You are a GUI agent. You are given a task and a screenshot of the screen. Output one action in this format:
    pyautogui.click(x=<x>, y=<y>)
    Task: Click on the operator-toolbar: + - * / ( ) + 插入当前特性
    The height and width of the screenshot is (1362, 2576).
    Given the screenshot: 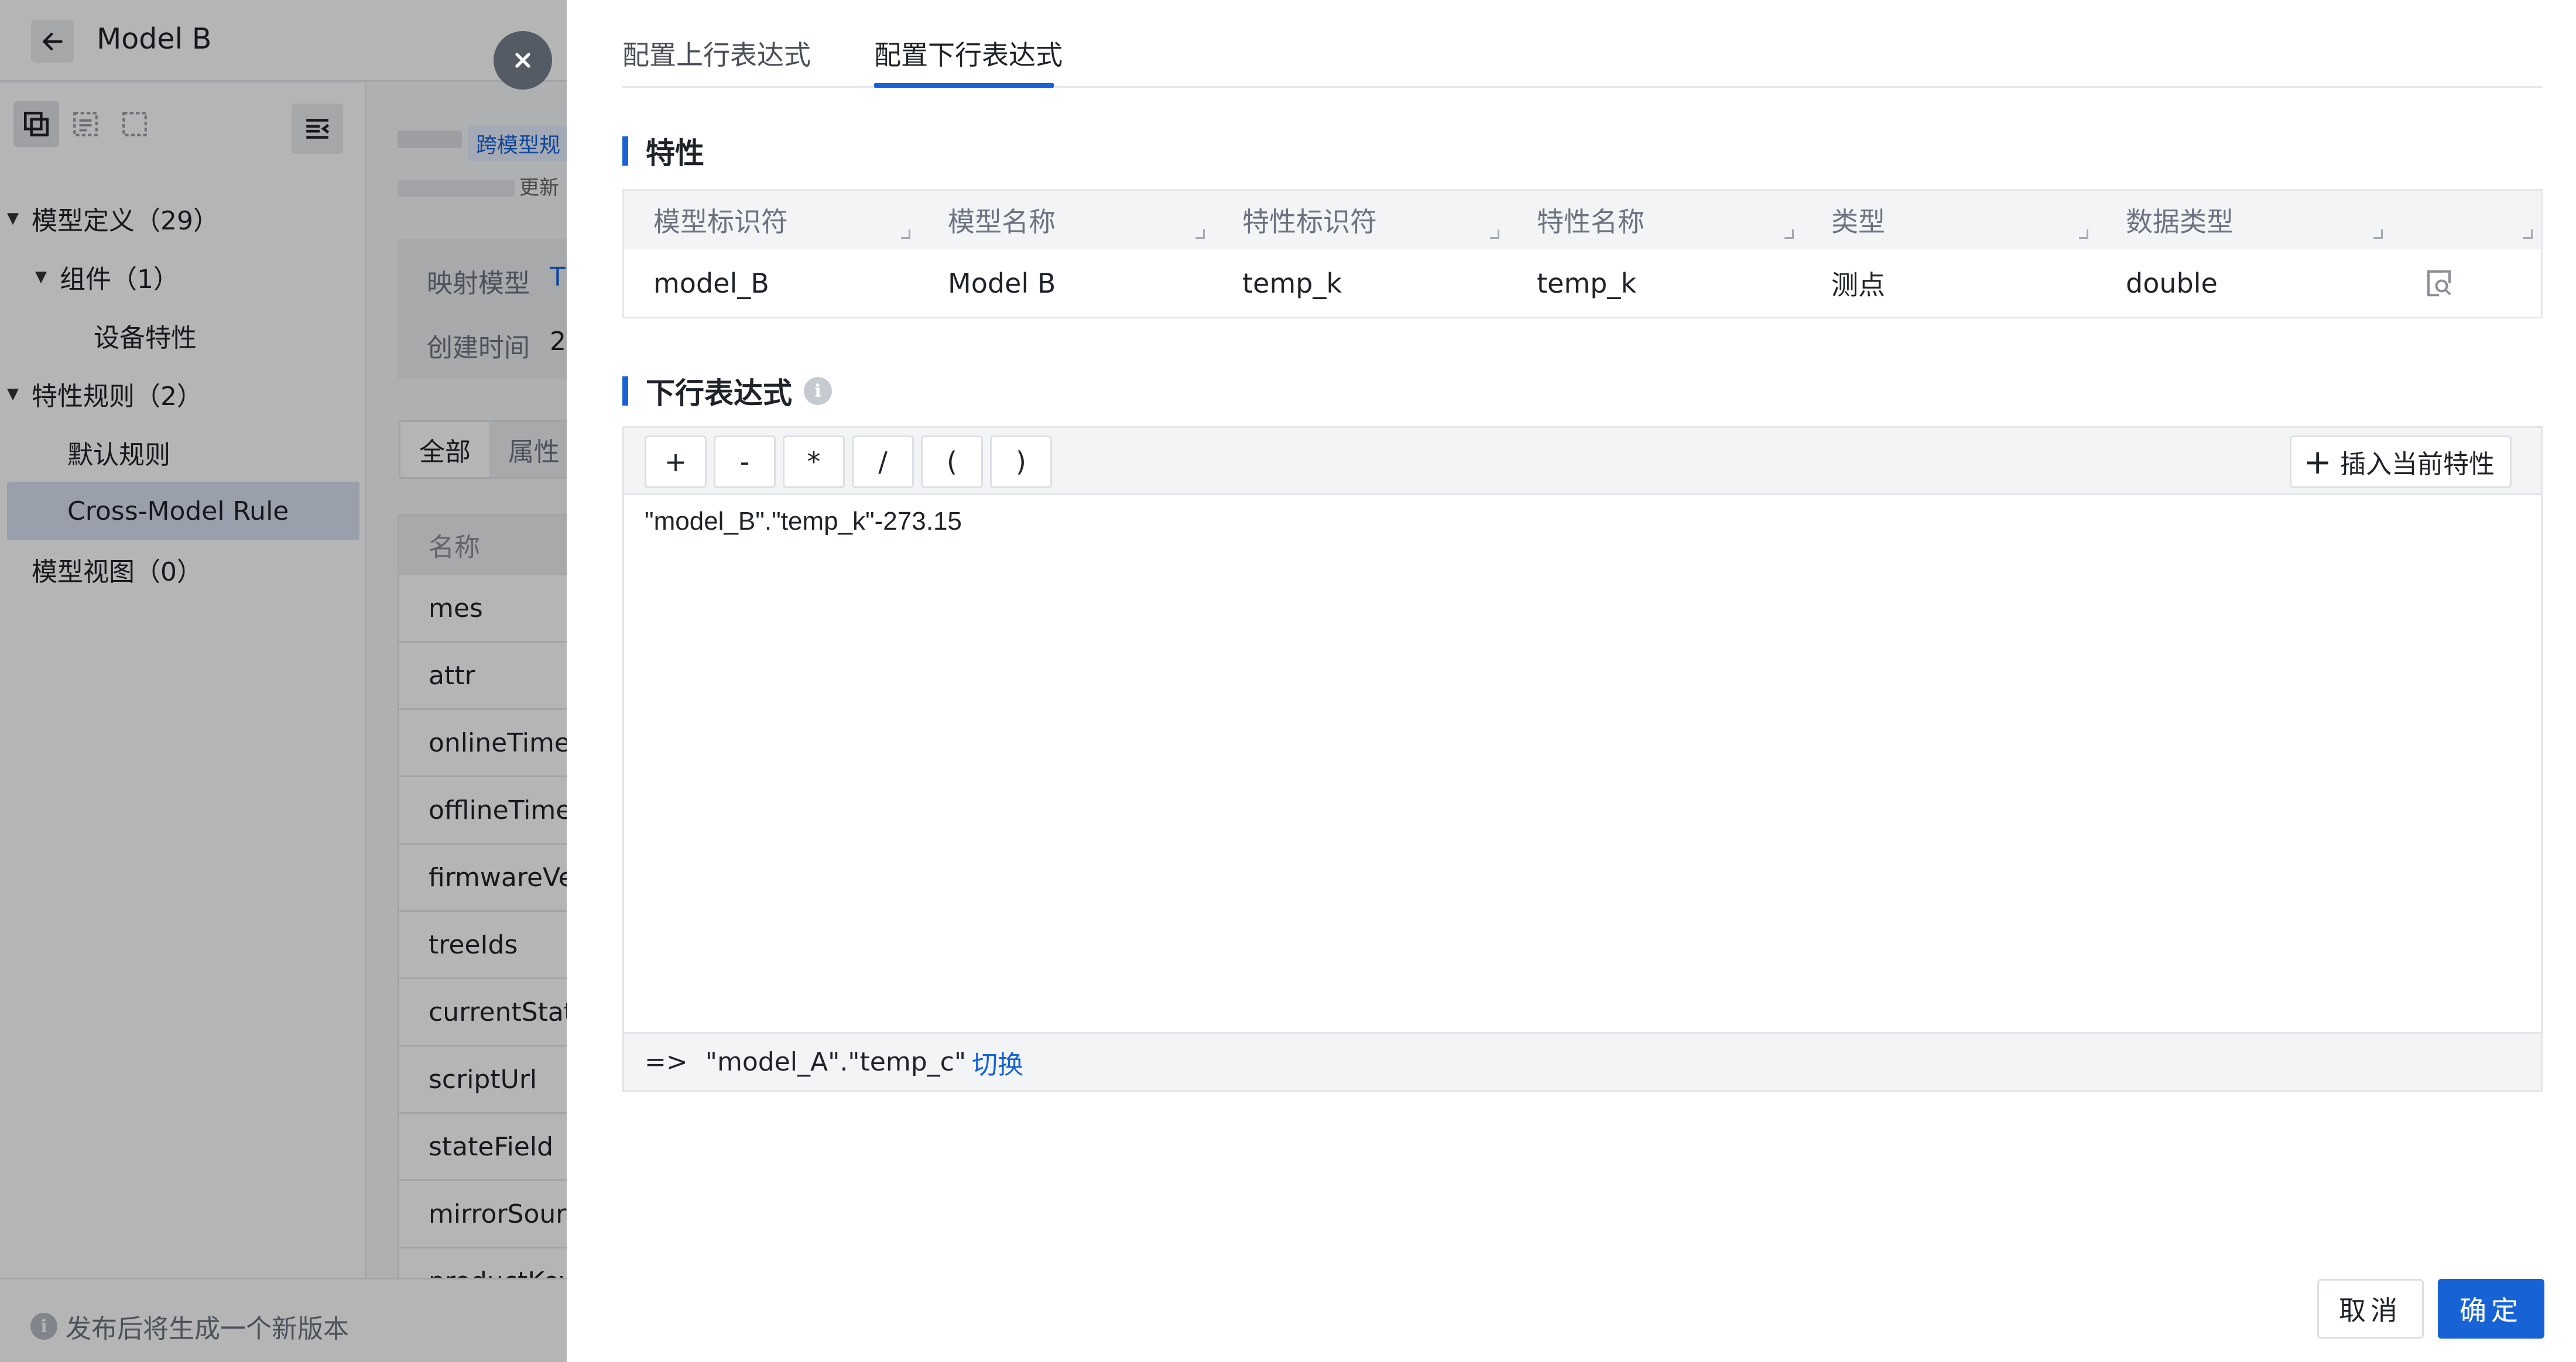 What is the action you would take?
    pyautogui.click(x=1582, y=462)
    